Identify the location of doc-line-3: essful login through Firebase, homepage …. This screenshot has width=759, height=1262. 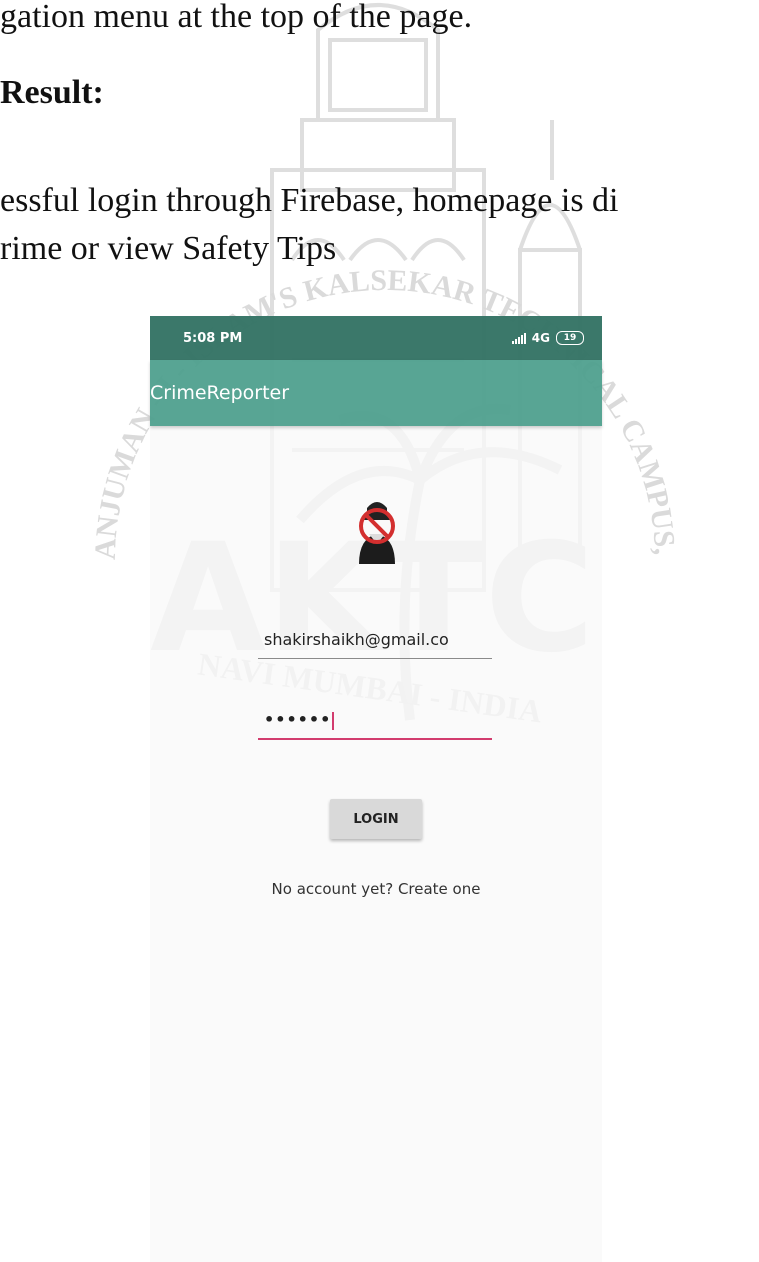
(309, 200).